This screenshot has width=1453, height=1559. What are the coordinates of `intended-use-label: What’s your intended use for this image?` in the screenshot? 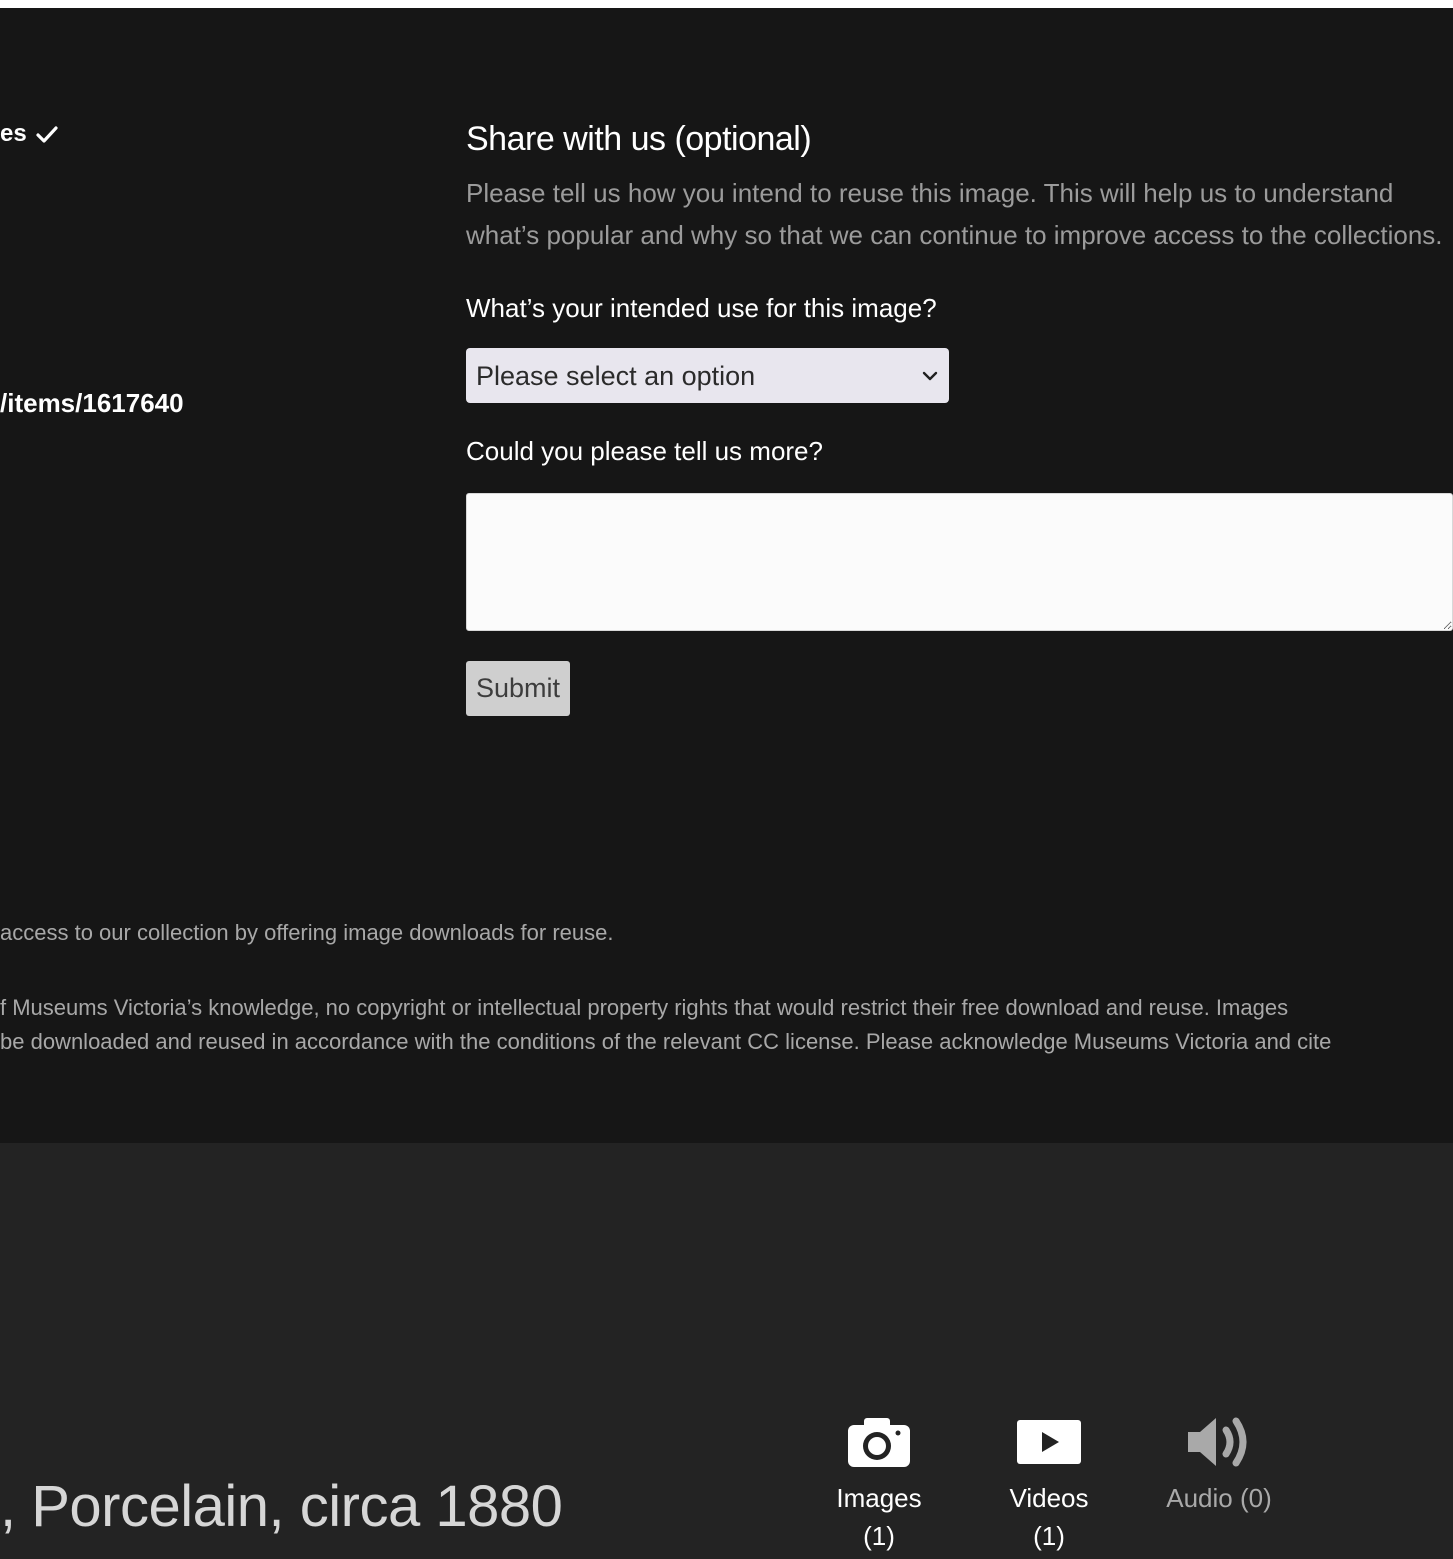 It's located at (701, 308).